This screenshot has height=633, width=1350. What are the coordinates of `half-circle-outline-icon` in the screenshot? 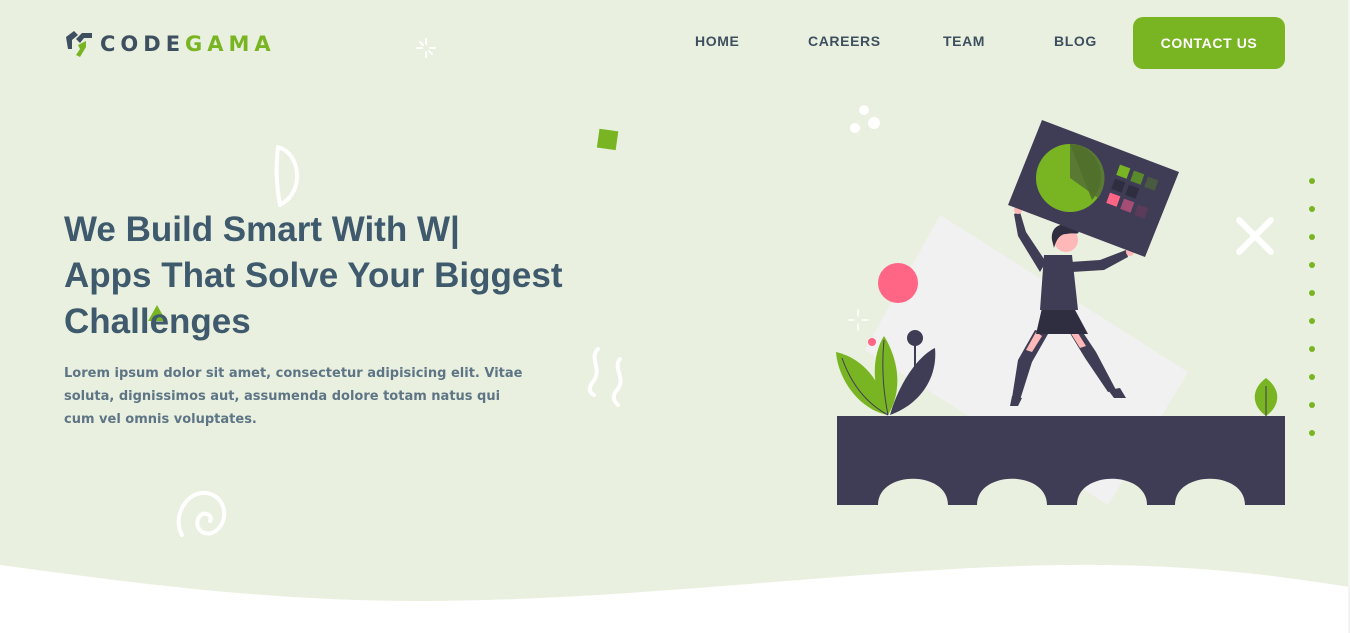 It's located at (286, 176).